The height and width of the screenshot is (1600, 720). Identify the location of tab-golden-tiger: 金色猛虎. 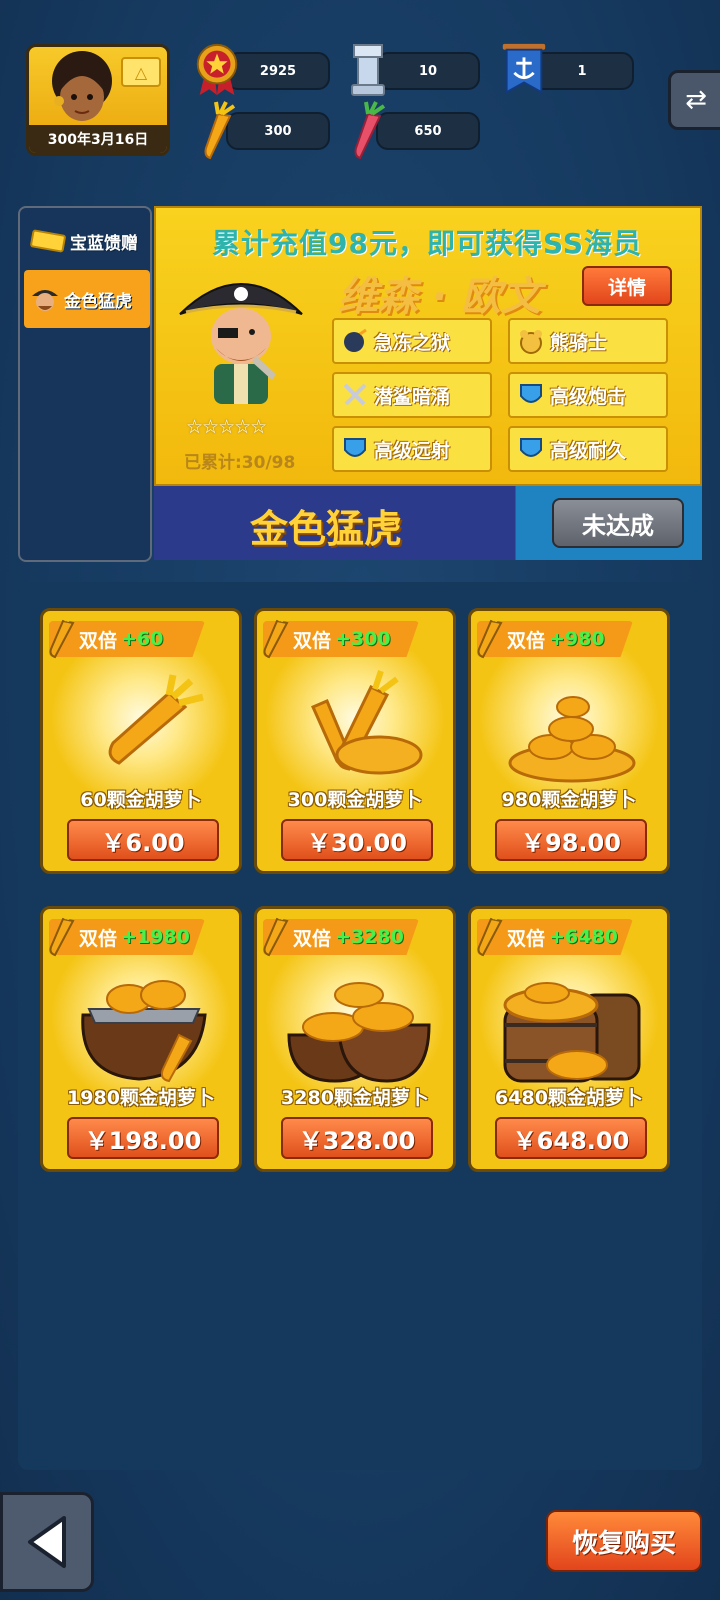
(87, 299).